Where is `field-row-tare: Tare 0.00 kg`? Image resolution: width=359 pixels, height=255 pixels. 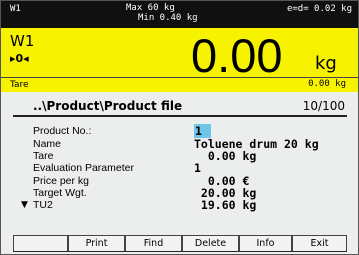 field-row-tare: Tare 0.00 kg is located at coordinates (179, 156).